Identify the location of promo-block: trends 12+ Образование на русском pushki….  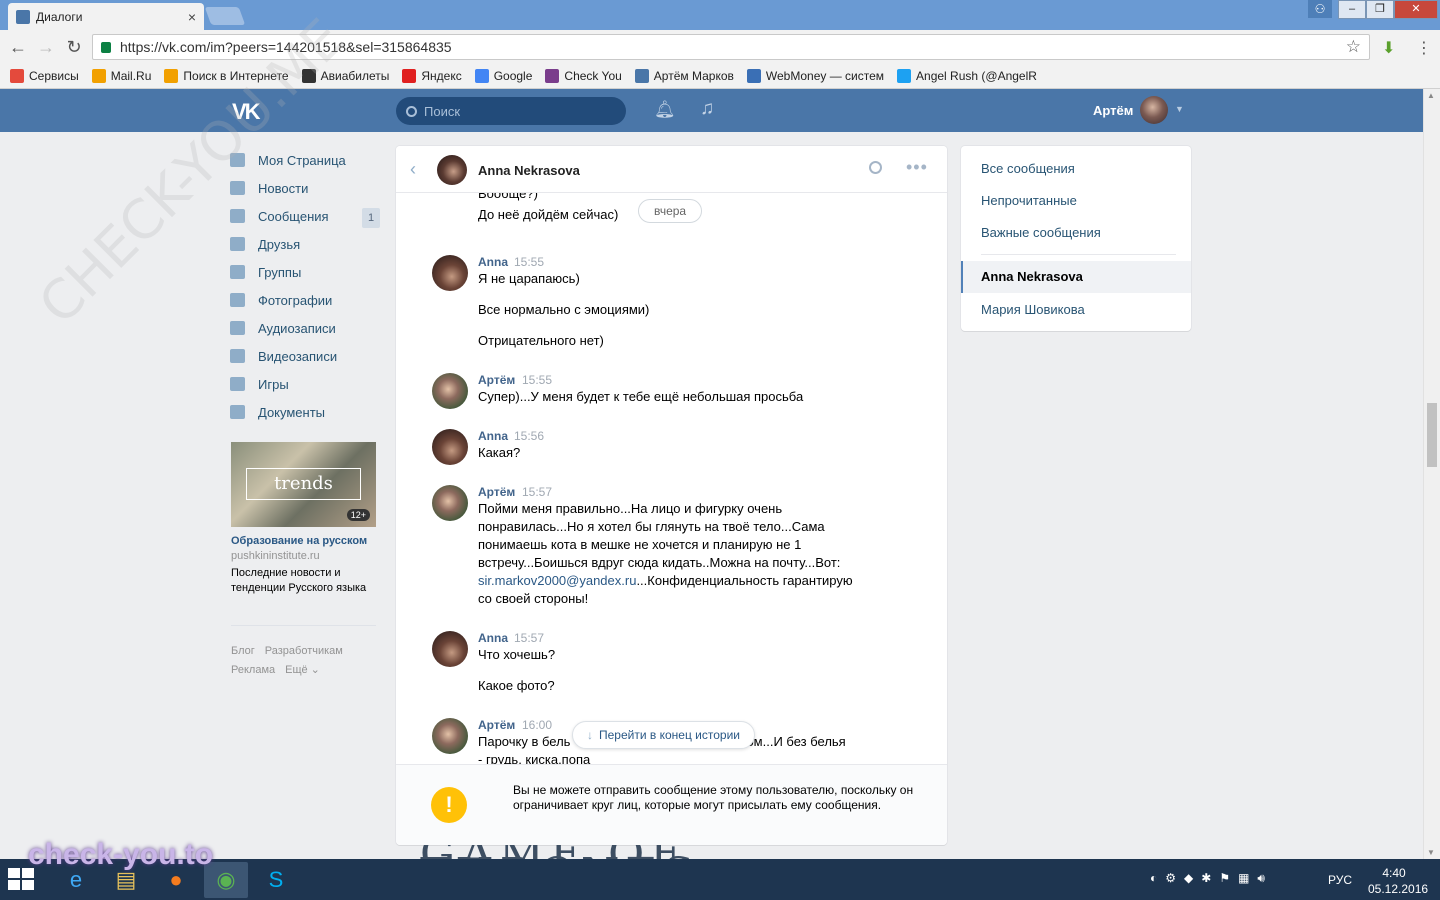
(303, 519).